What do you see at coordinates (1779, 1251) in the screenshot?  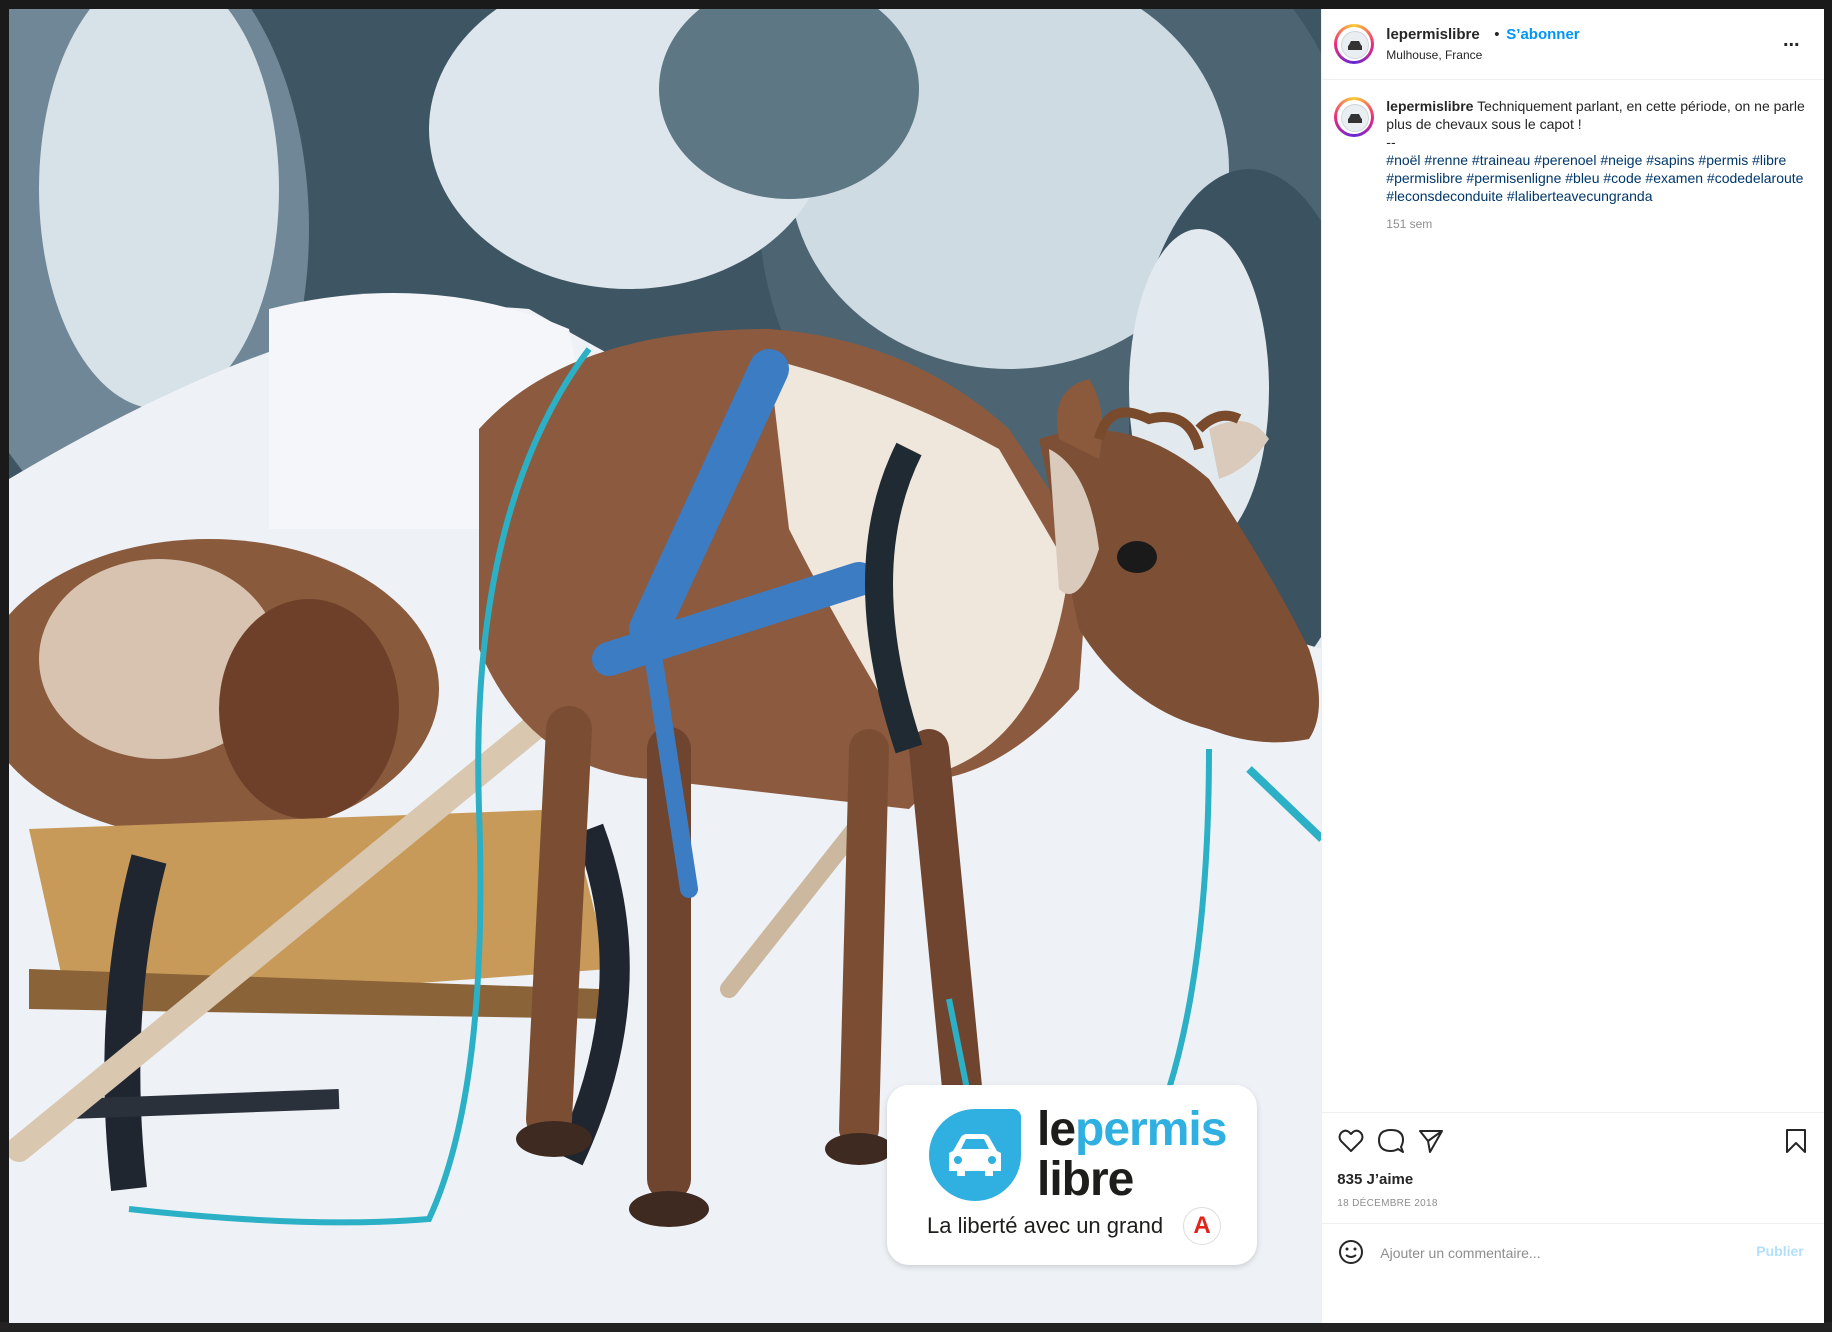 I see `publish-button: Publier` at bounding box center [1779, 1251].